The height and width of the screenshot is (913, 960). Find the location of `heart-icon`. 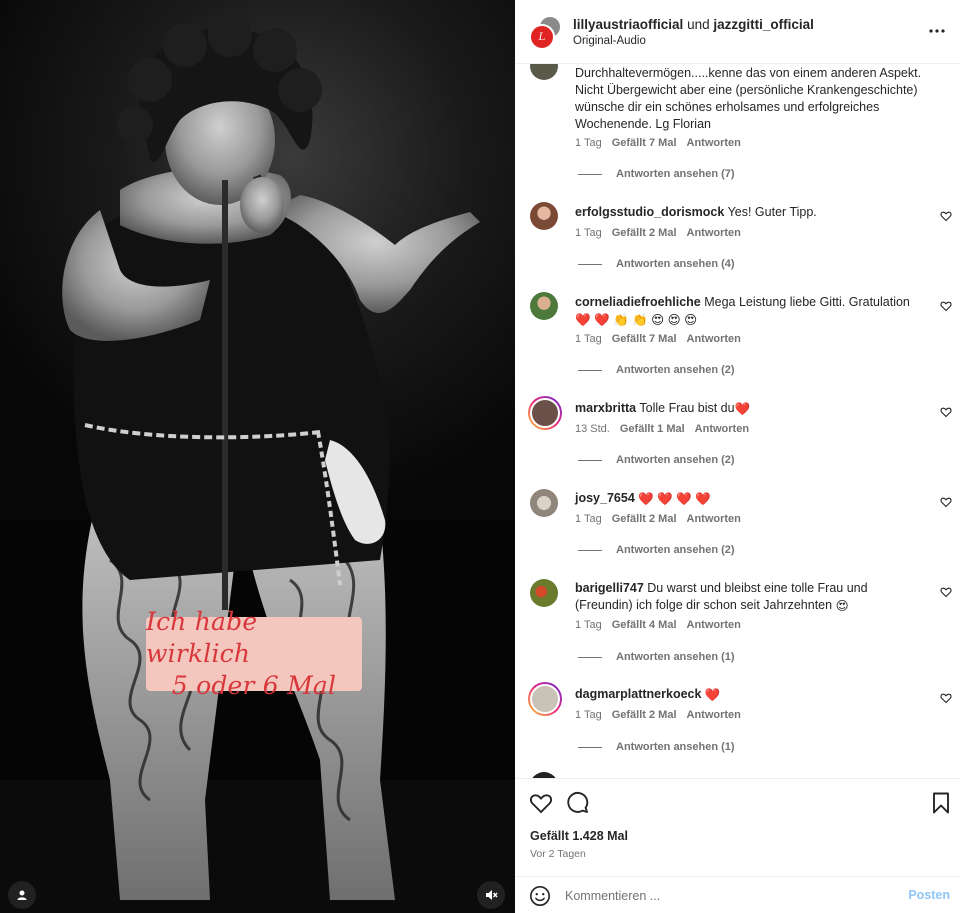

heart-icon is located at coordinates (541, 803).